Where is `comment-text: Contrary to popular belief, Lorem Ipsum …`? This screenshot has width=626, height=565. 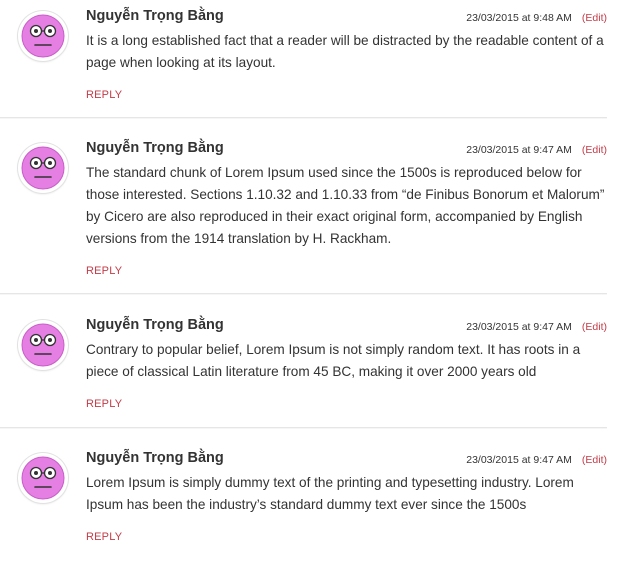
comment-text: Contrary to popular belief, Lorem Ipsum … is located at coordinates (333, 360).